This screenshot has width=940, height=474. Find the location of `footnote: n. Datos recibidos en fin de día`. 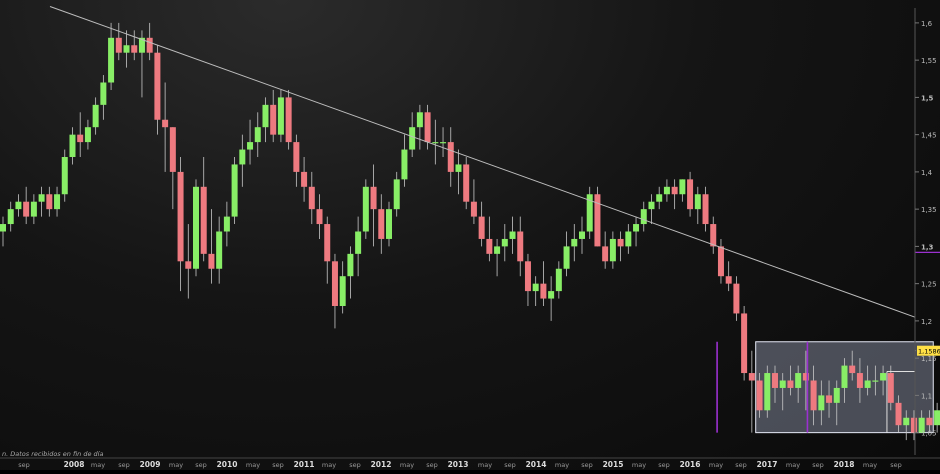

footnote: n. Datos recibidos en fin de día is located at coordinates (52, 454).